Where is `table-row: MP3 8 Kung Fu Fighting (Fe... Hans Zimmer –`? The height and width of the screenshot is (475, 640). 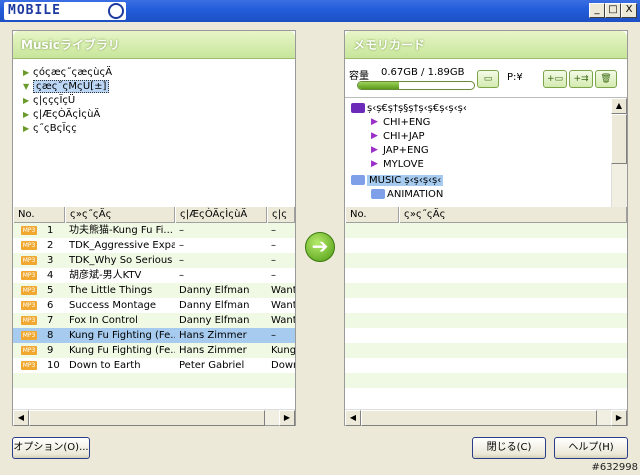
table-row: MP3 8 Kung Fu Fighting (Fe... Hans Zimmer – is located at coordinates (154, 335).